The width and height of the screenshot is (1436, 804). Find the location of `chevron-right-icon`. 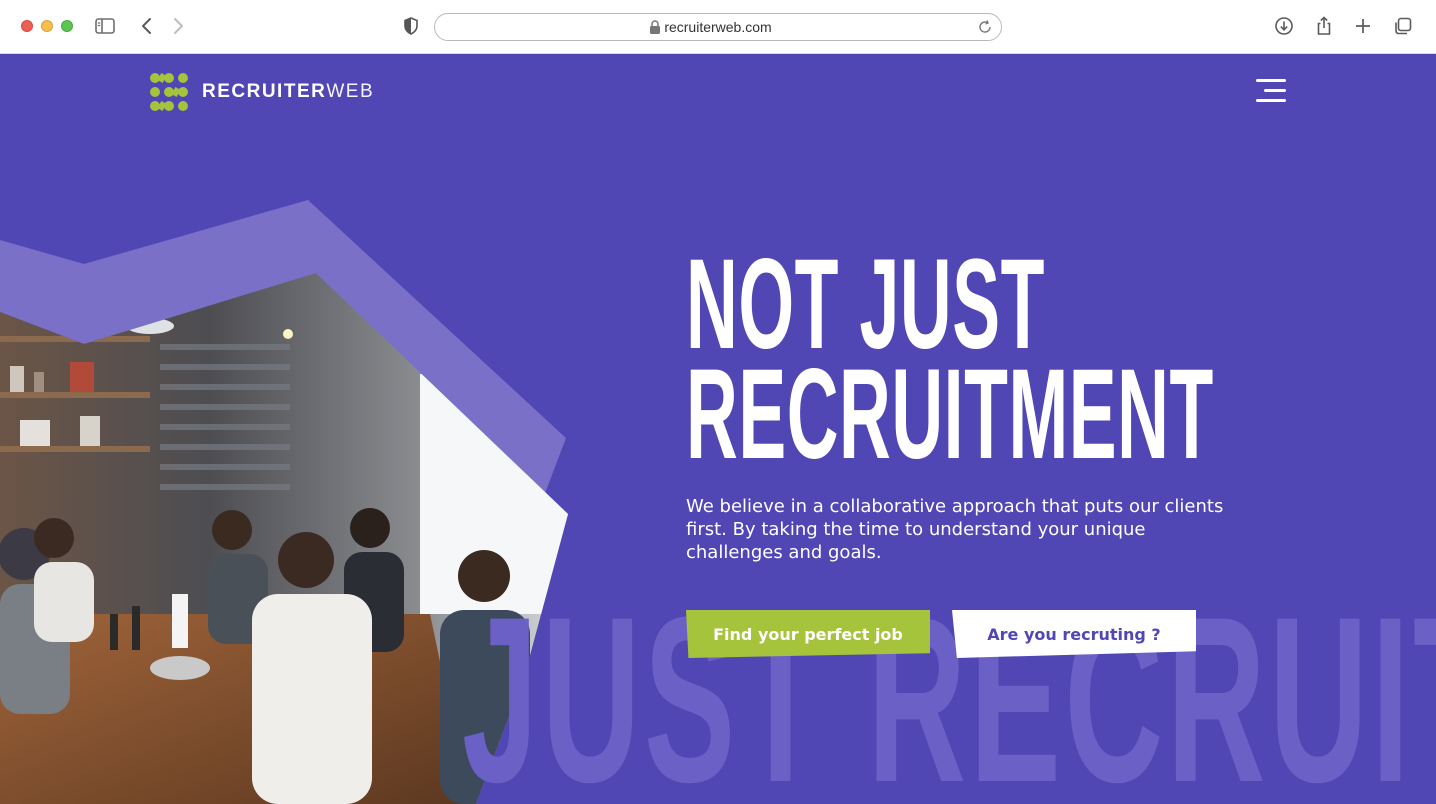

chevron-right-icon is located at coordinates (178, 26).